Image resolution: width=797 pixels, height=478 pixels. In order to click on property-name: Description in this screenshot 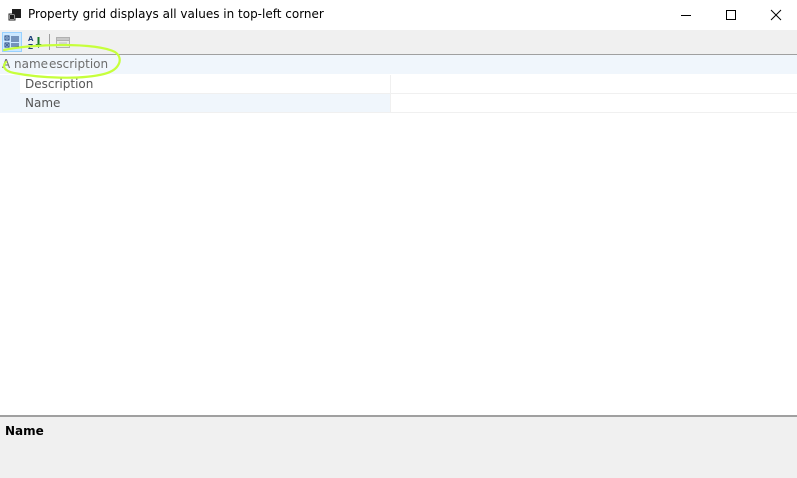, I will do `click(59, 84)`.